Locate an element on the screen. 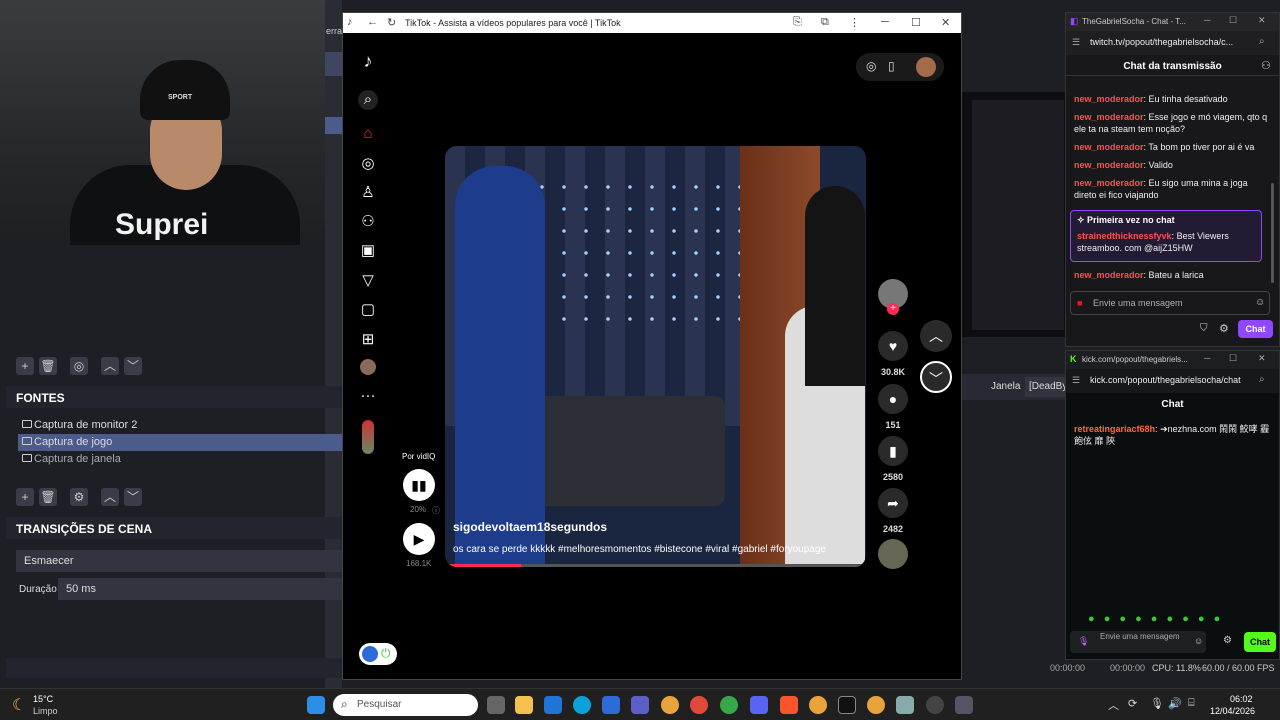 Image resolution: width=1280 pixels, height=720 pixels. shield-icon: ⛉ is located at coordinates (1204, 328).